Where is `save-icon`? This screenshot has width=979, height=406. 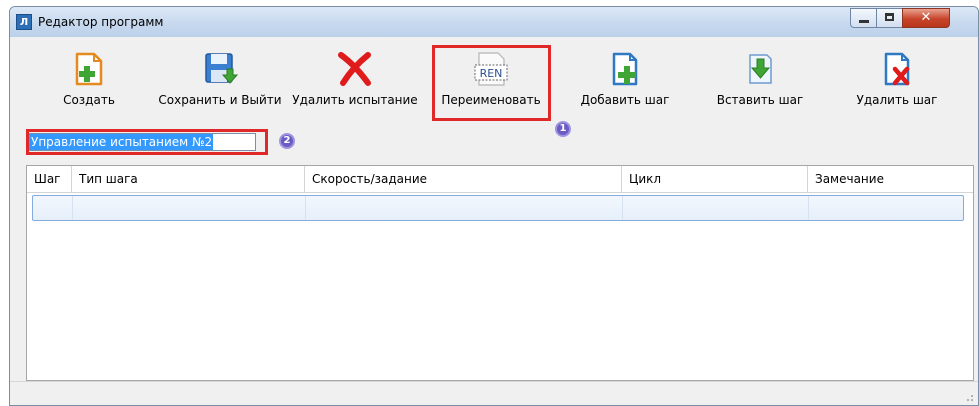 save-icon is located at coordinates (222, 68).